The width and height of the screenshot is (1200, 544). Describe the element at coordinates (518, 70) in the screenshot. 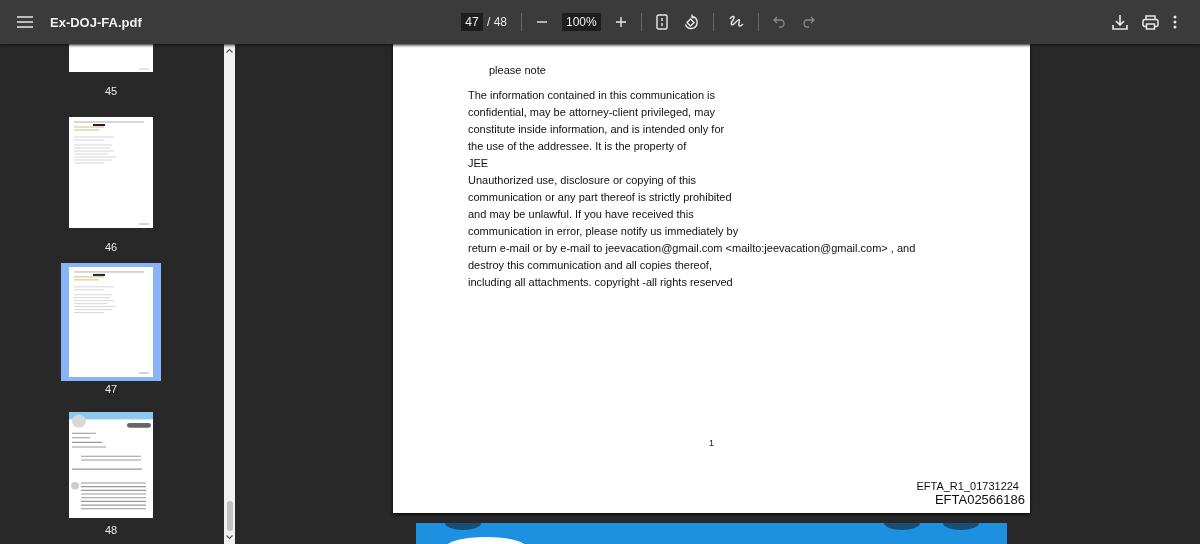

I see `page-text: please note` at that location.